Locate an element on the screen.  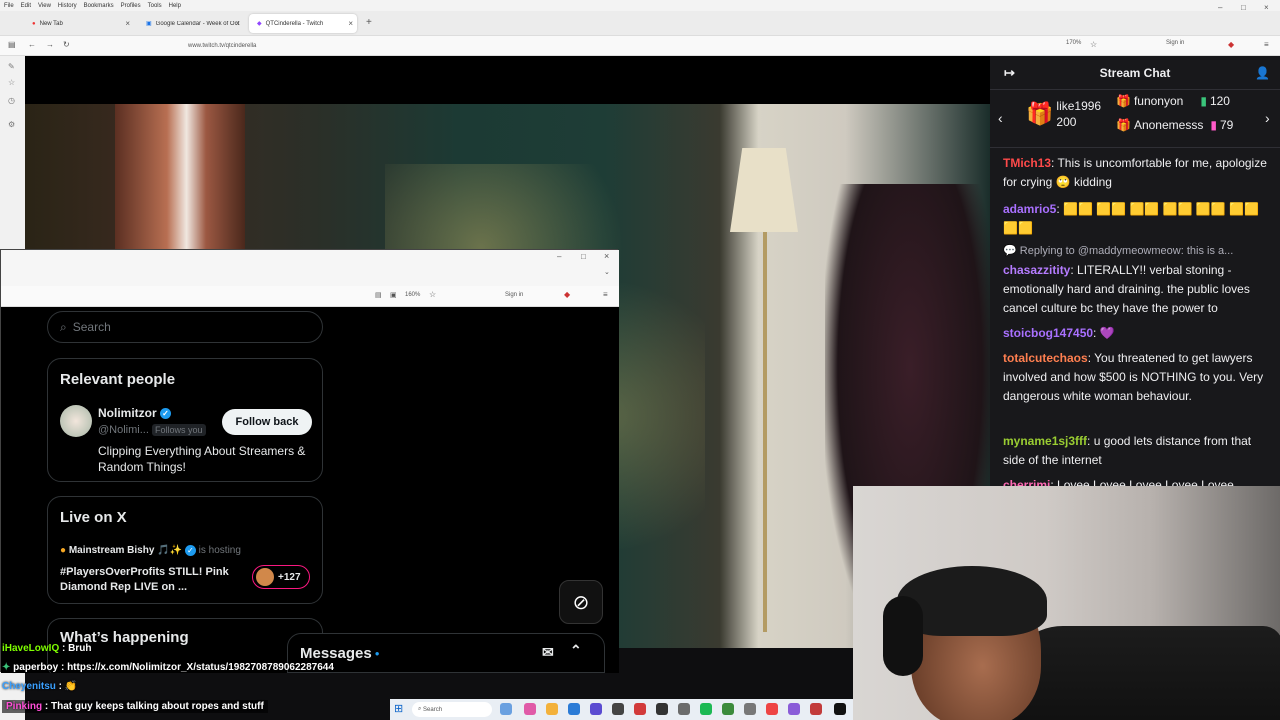
menu-tools: Tools is located at coordinates (155, 6).